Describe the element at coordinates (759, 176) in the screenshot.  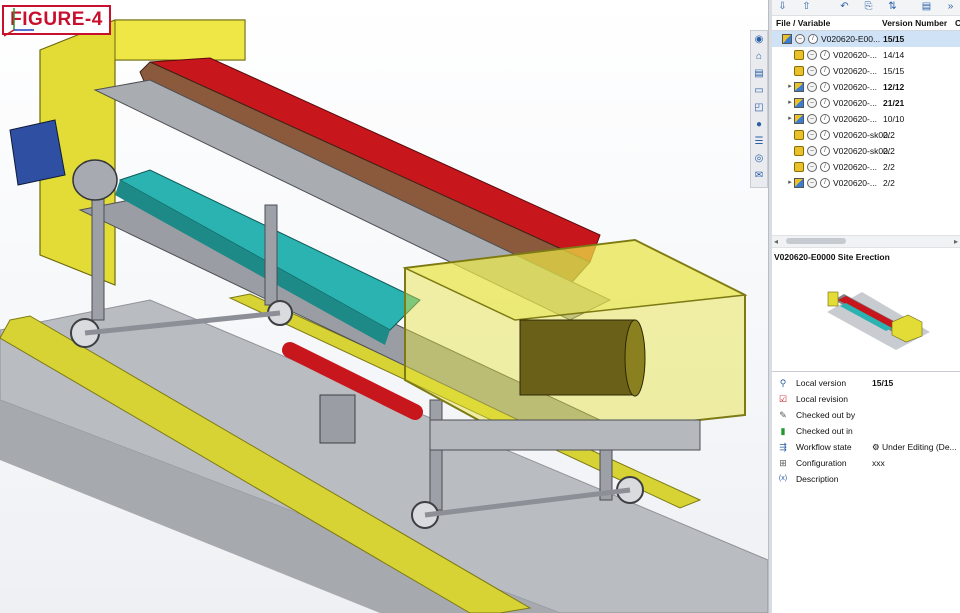
I see `forum-icon: ✉` at that location.